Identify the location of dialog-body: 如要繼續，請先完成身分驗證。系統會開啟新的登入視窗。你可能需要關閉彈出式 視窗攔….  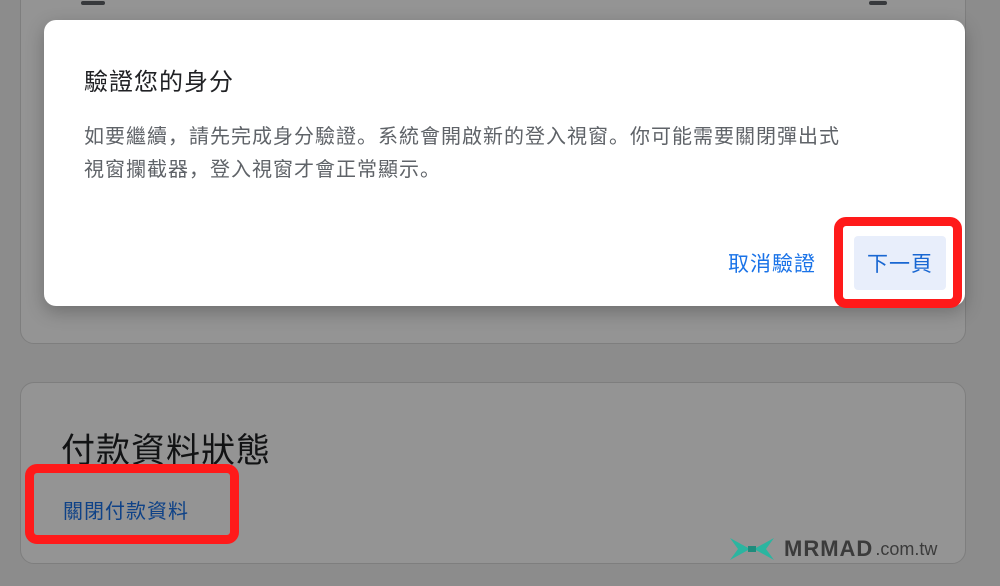
(509, 153).